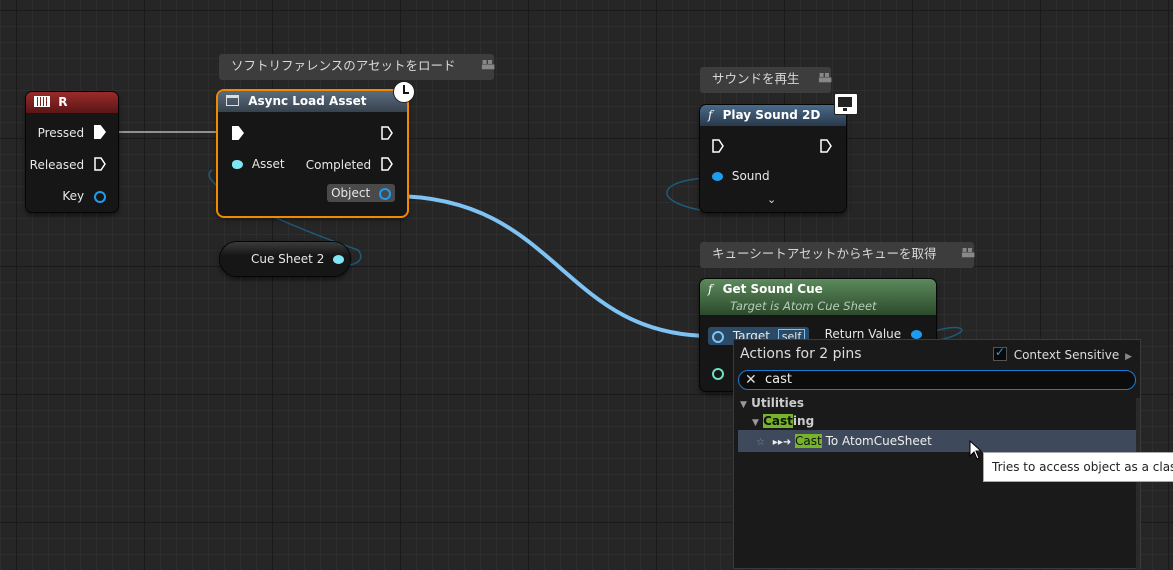  Describe the element at coordinates (68, 164) in the screenshot. I see `pin-released: Released` at that location.